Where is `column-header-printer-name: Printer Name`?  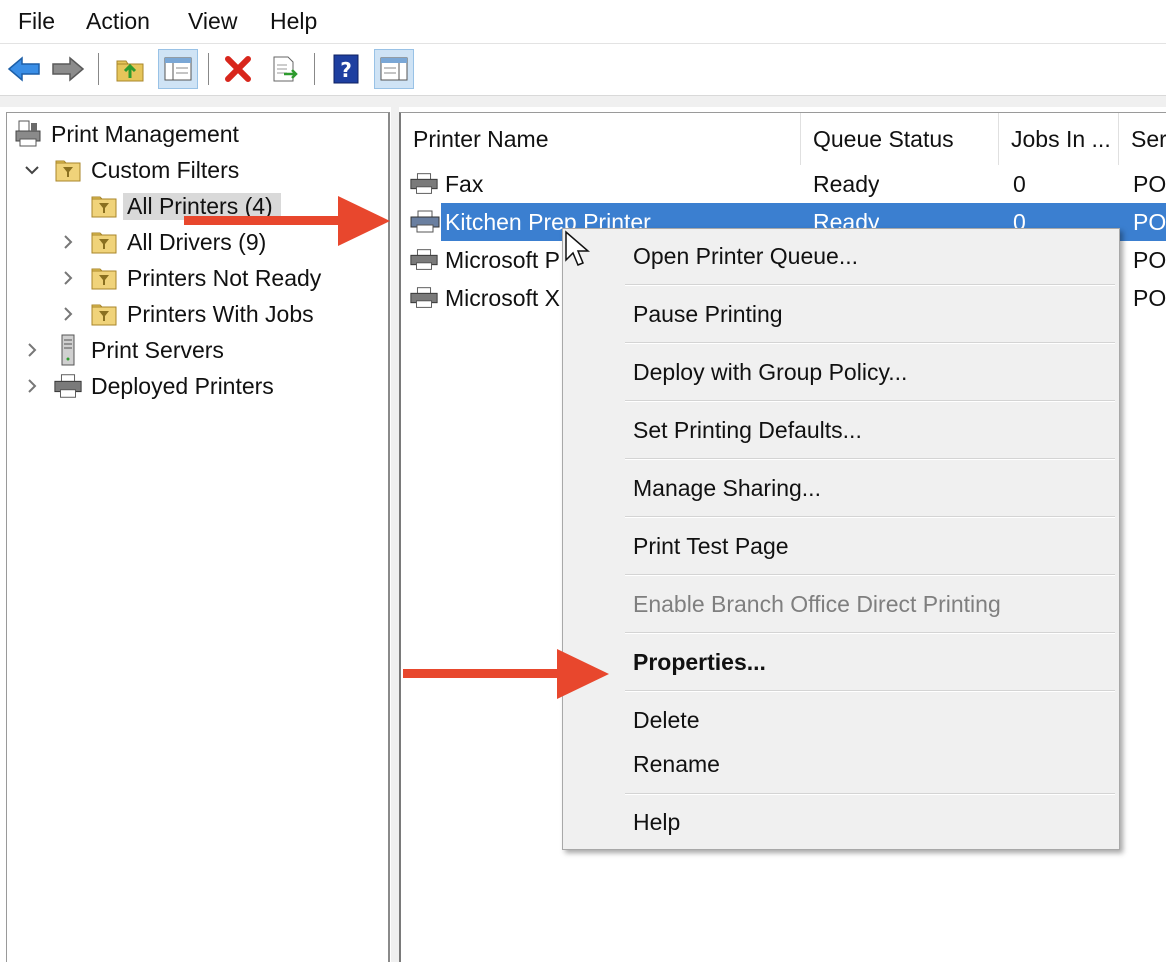
column-header-printer-name: Printer Name is located at coordinates (601, 139).